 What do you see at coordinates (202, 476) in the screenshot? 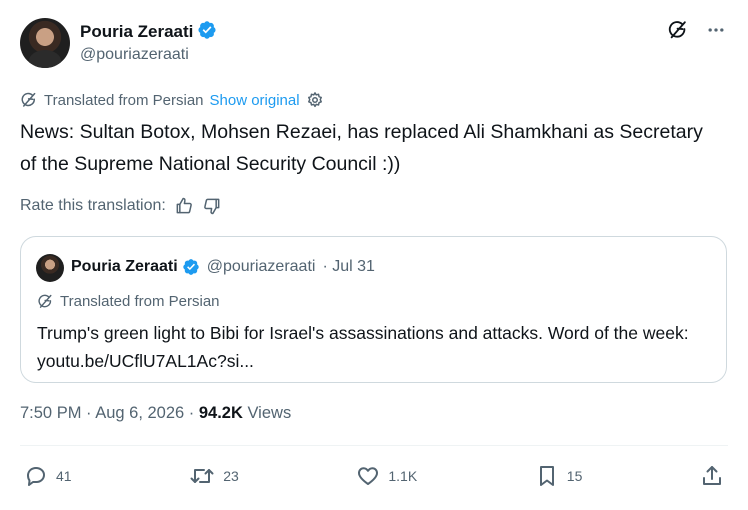
I see `repost-icon` at bounding box center [202, 476].